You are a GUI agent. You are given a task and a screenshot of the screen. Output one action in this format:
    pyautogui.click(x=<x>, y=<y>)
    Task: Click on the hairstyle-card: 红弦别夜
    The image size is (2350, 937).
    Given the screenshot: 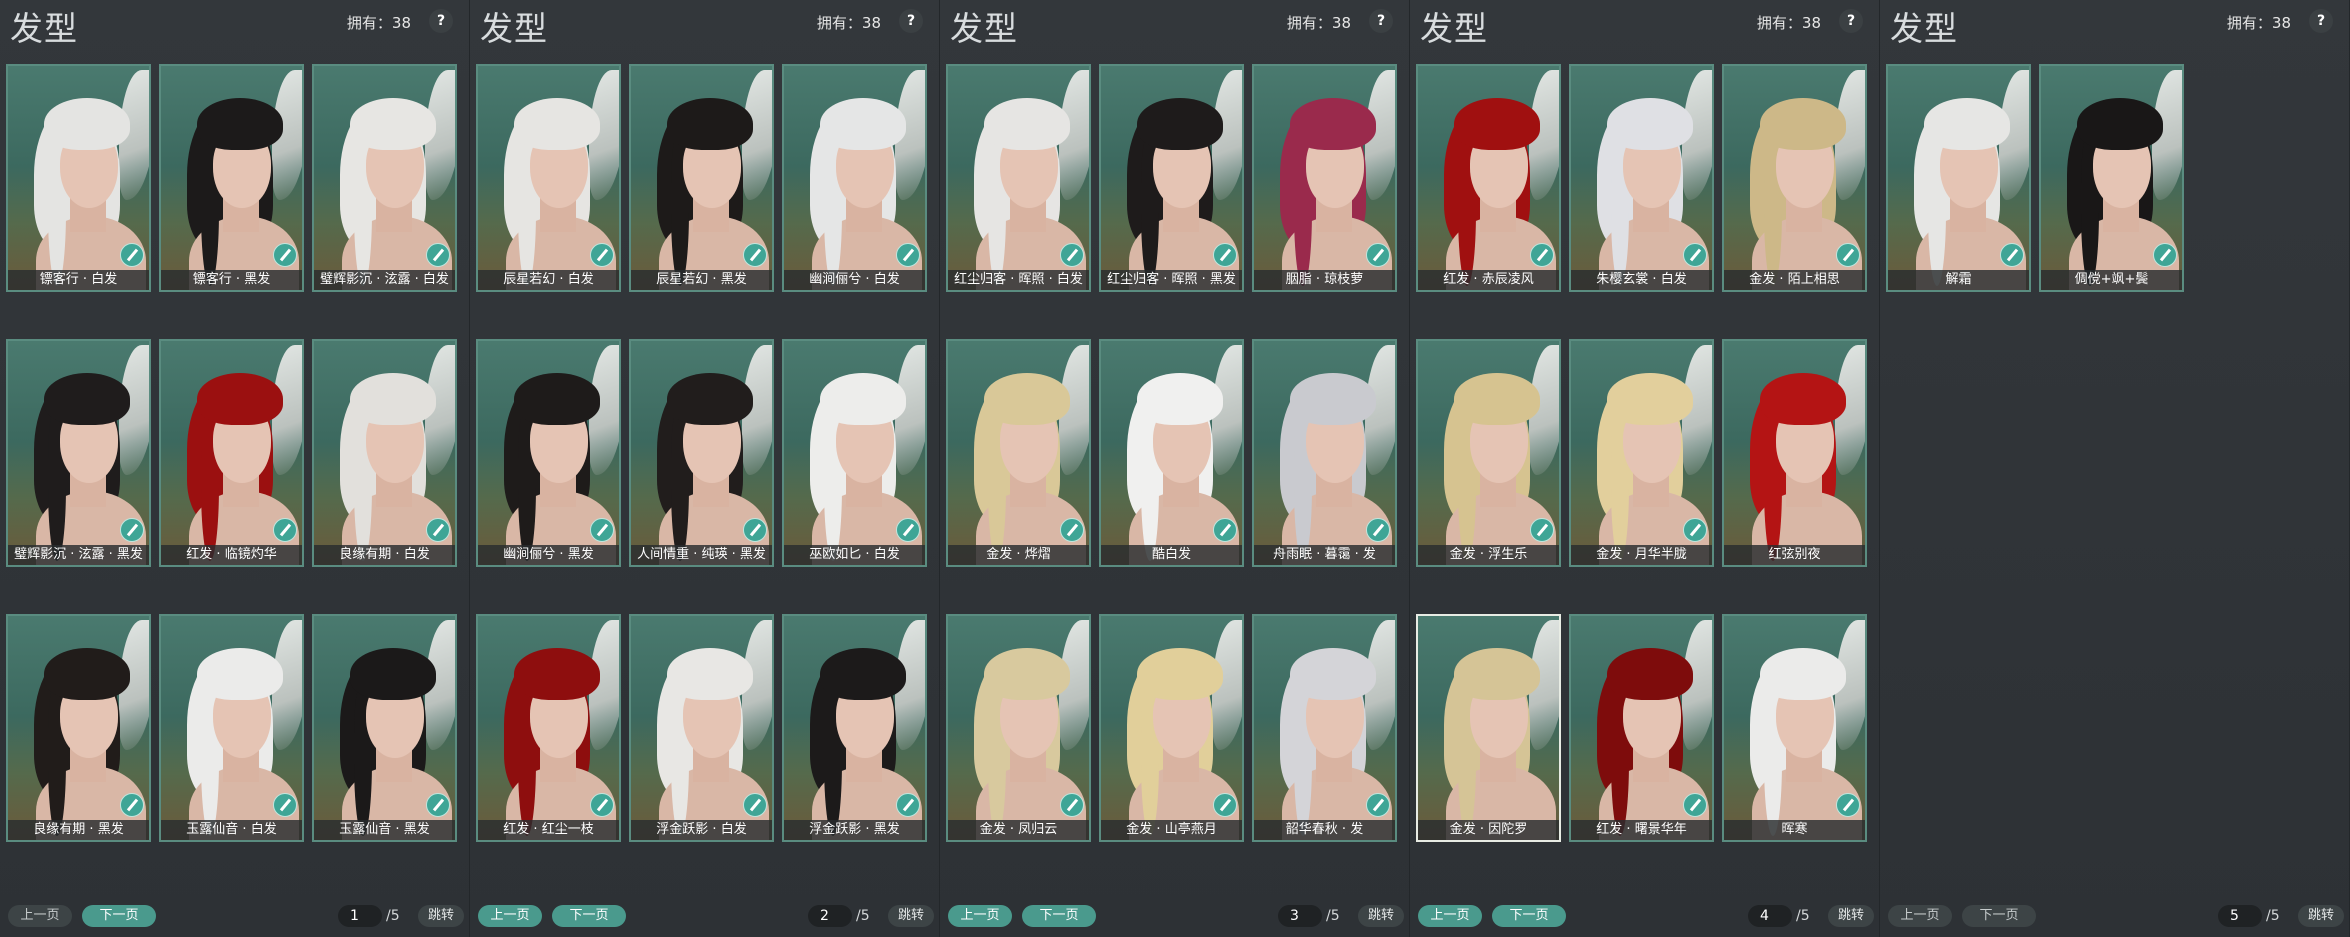 What is the action you would take?
    pyautogui.click(x=1794, y=453)
    